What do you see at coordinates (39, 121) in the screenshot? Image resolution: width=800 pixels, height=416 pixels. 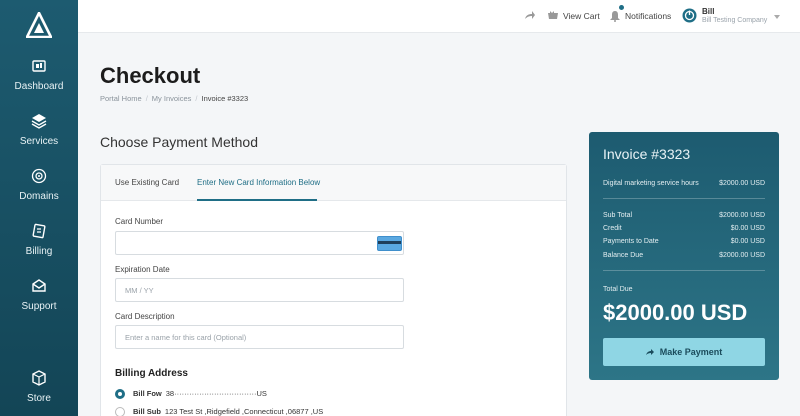 I see `services-icon` at bounding box center [39, 121].